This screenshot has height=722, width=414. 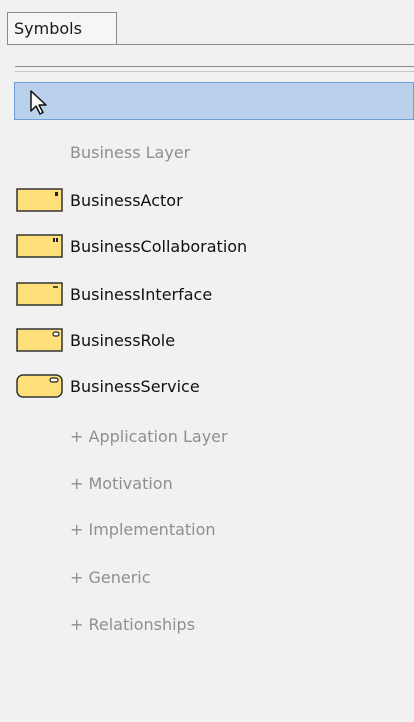 I want to click on symbol-business-role: BusinessRole, so click(x=207, y=341).